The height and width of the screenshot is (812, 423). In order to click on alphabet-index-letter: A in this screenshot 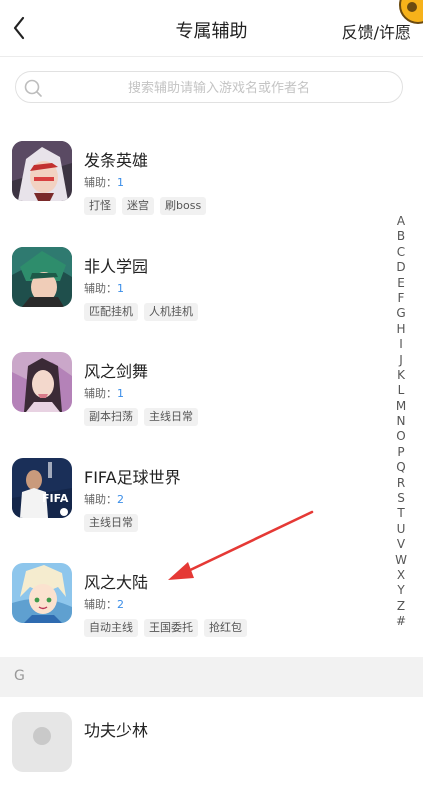, I will do `click(401, 221)`.